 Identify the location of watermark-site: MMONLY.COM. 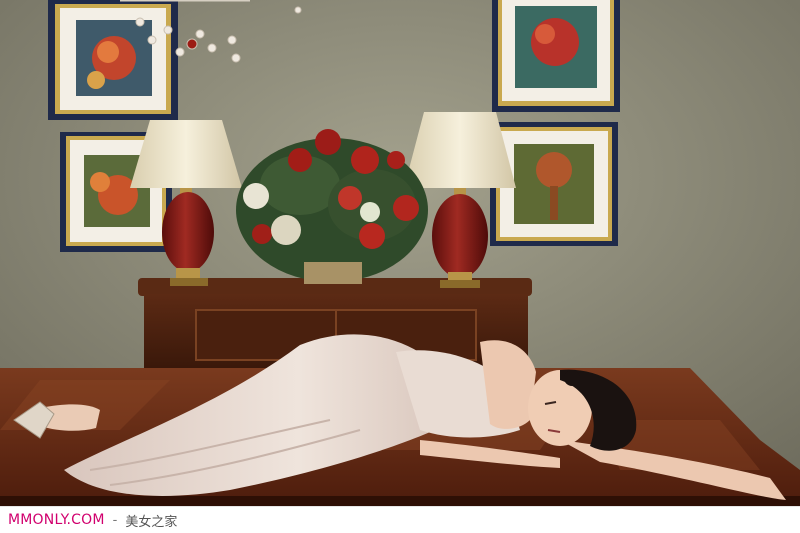
(56, 520).